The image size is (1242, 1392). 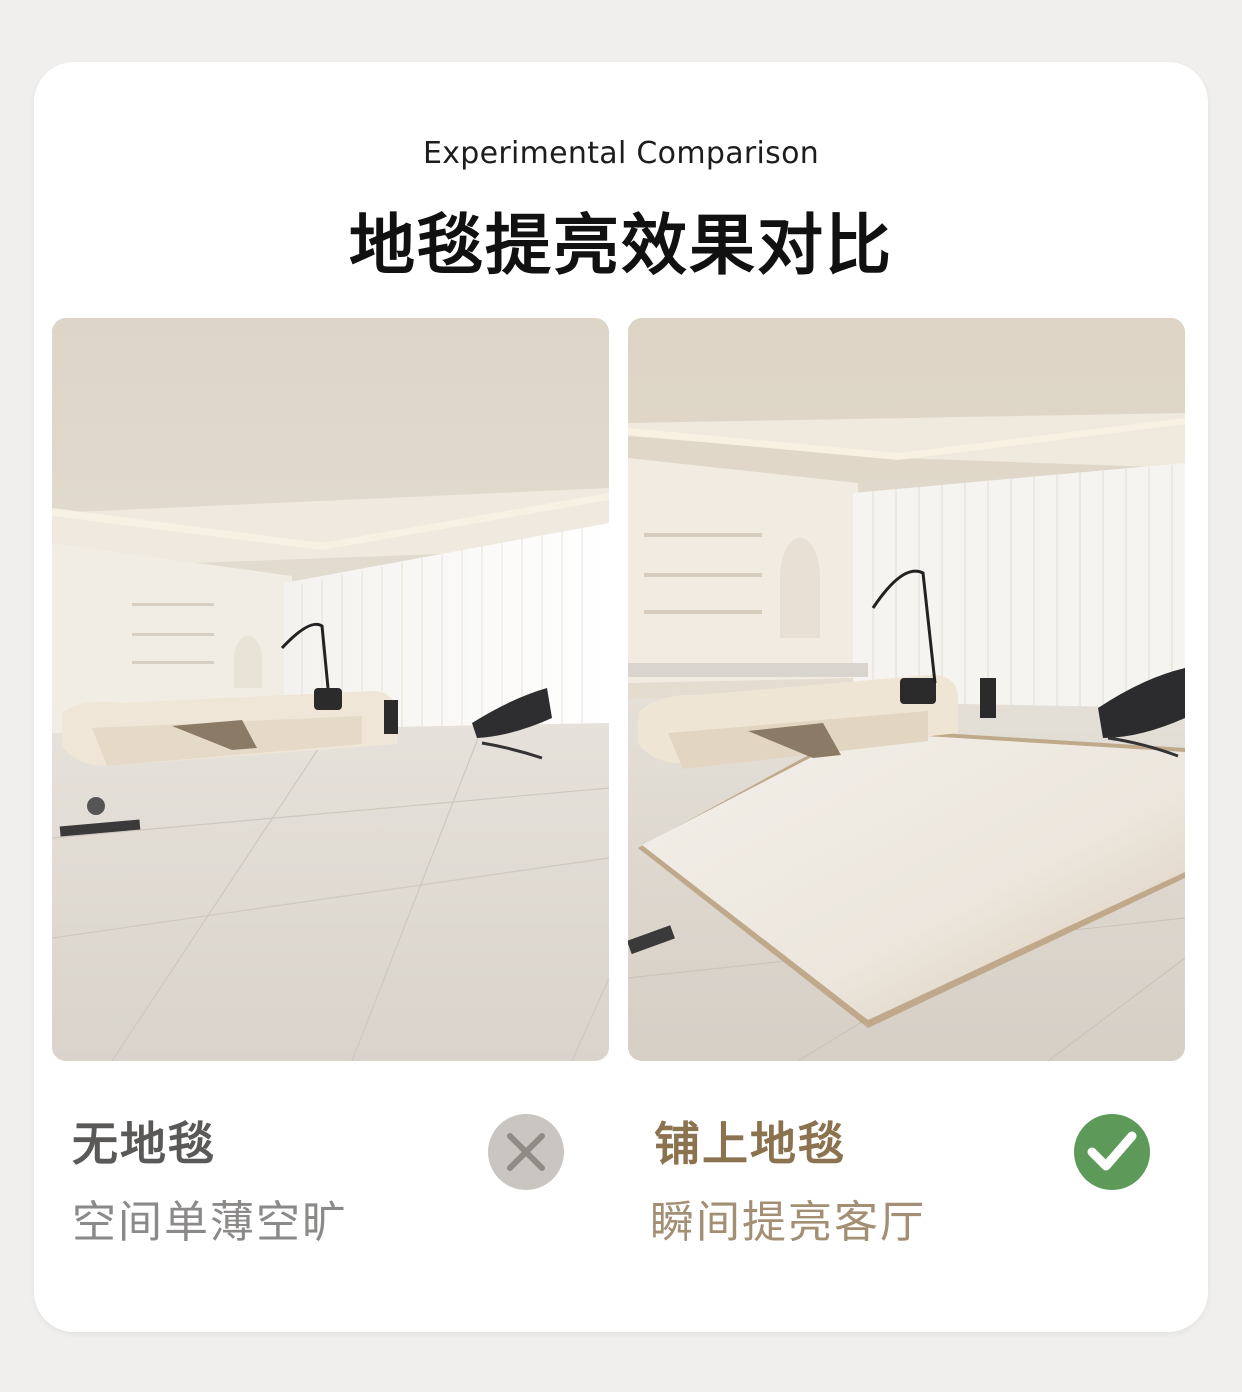 I want to click on without-rug-caption: 空间单薄空旷, so click(x=210, y=1222).